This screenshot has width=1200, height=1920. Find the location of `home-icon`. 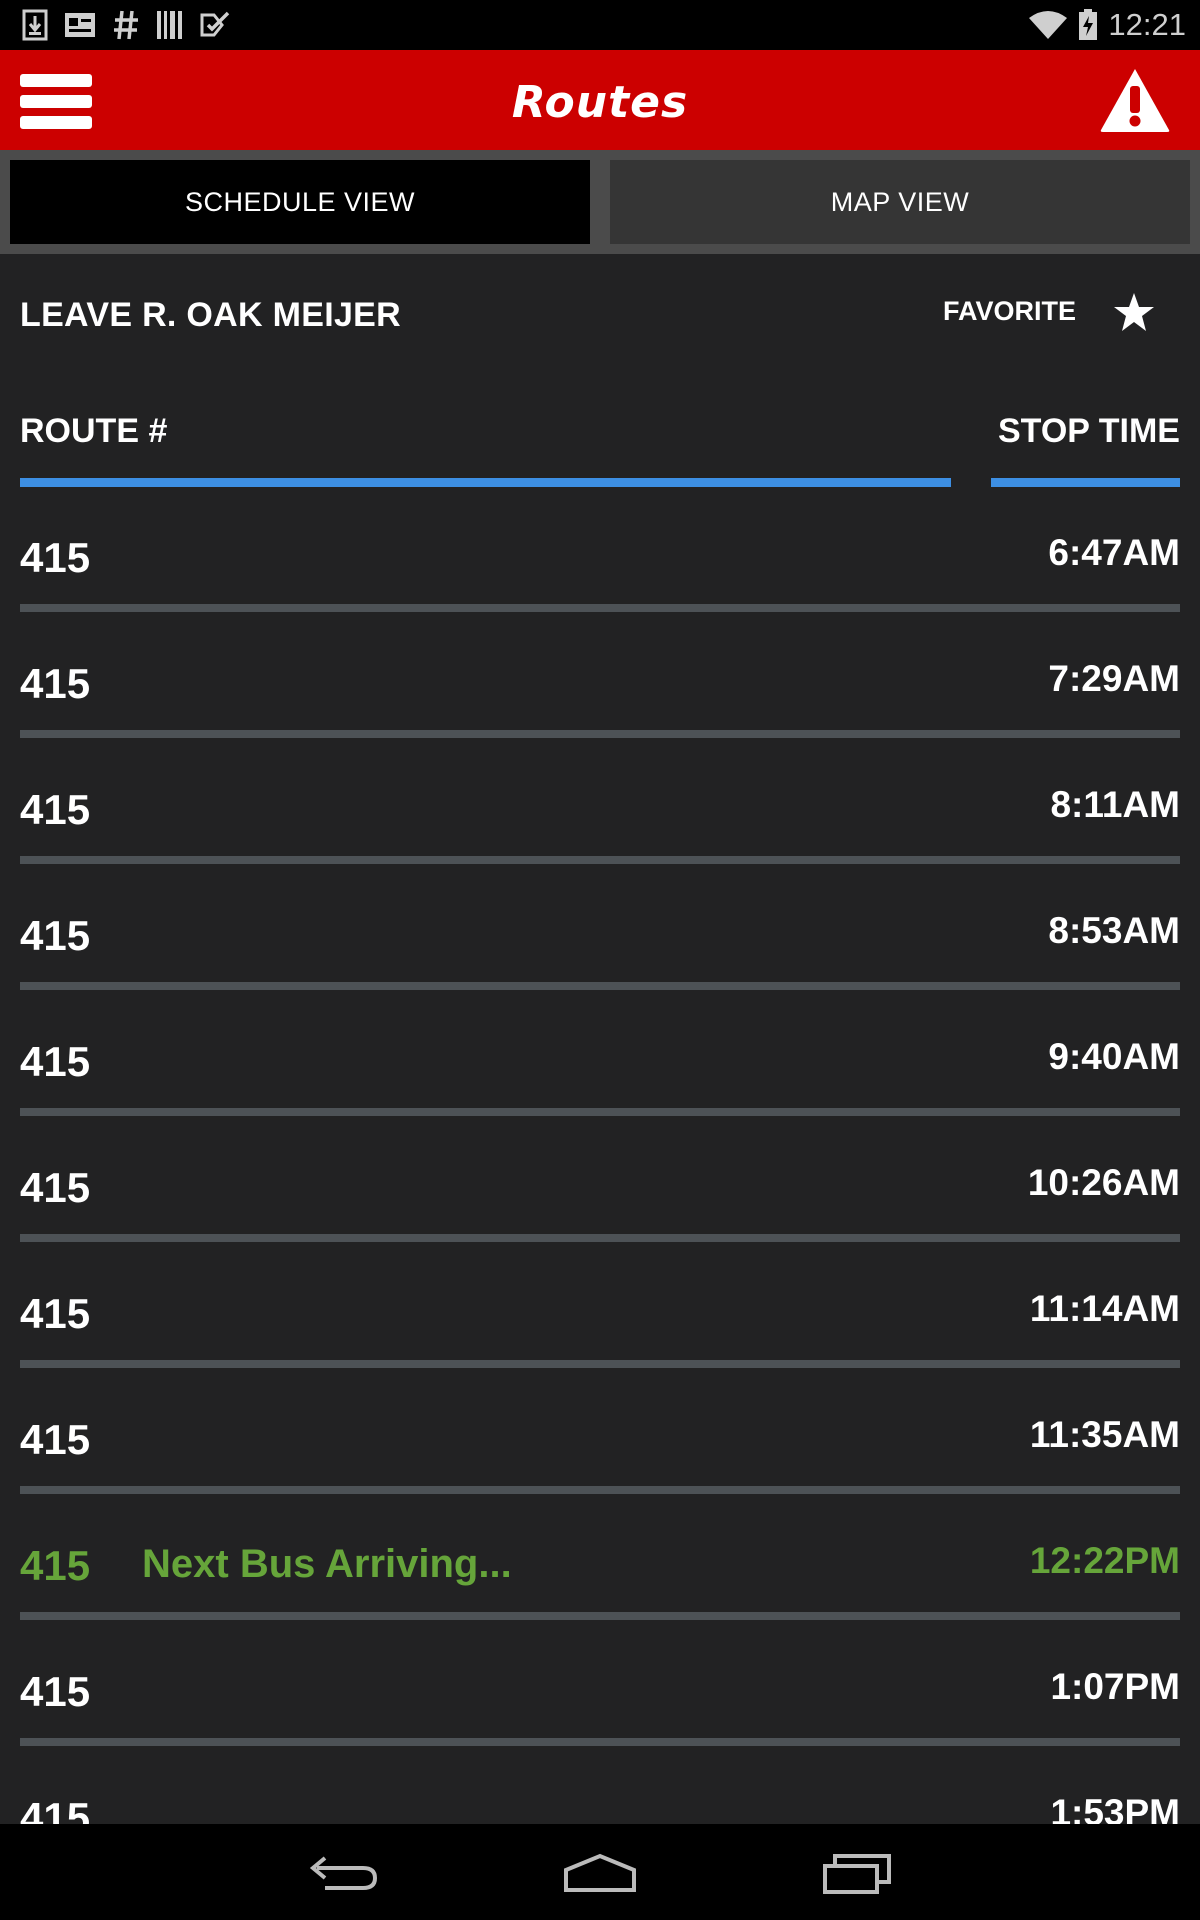

home-icon is located at coordinates (600, 1872).